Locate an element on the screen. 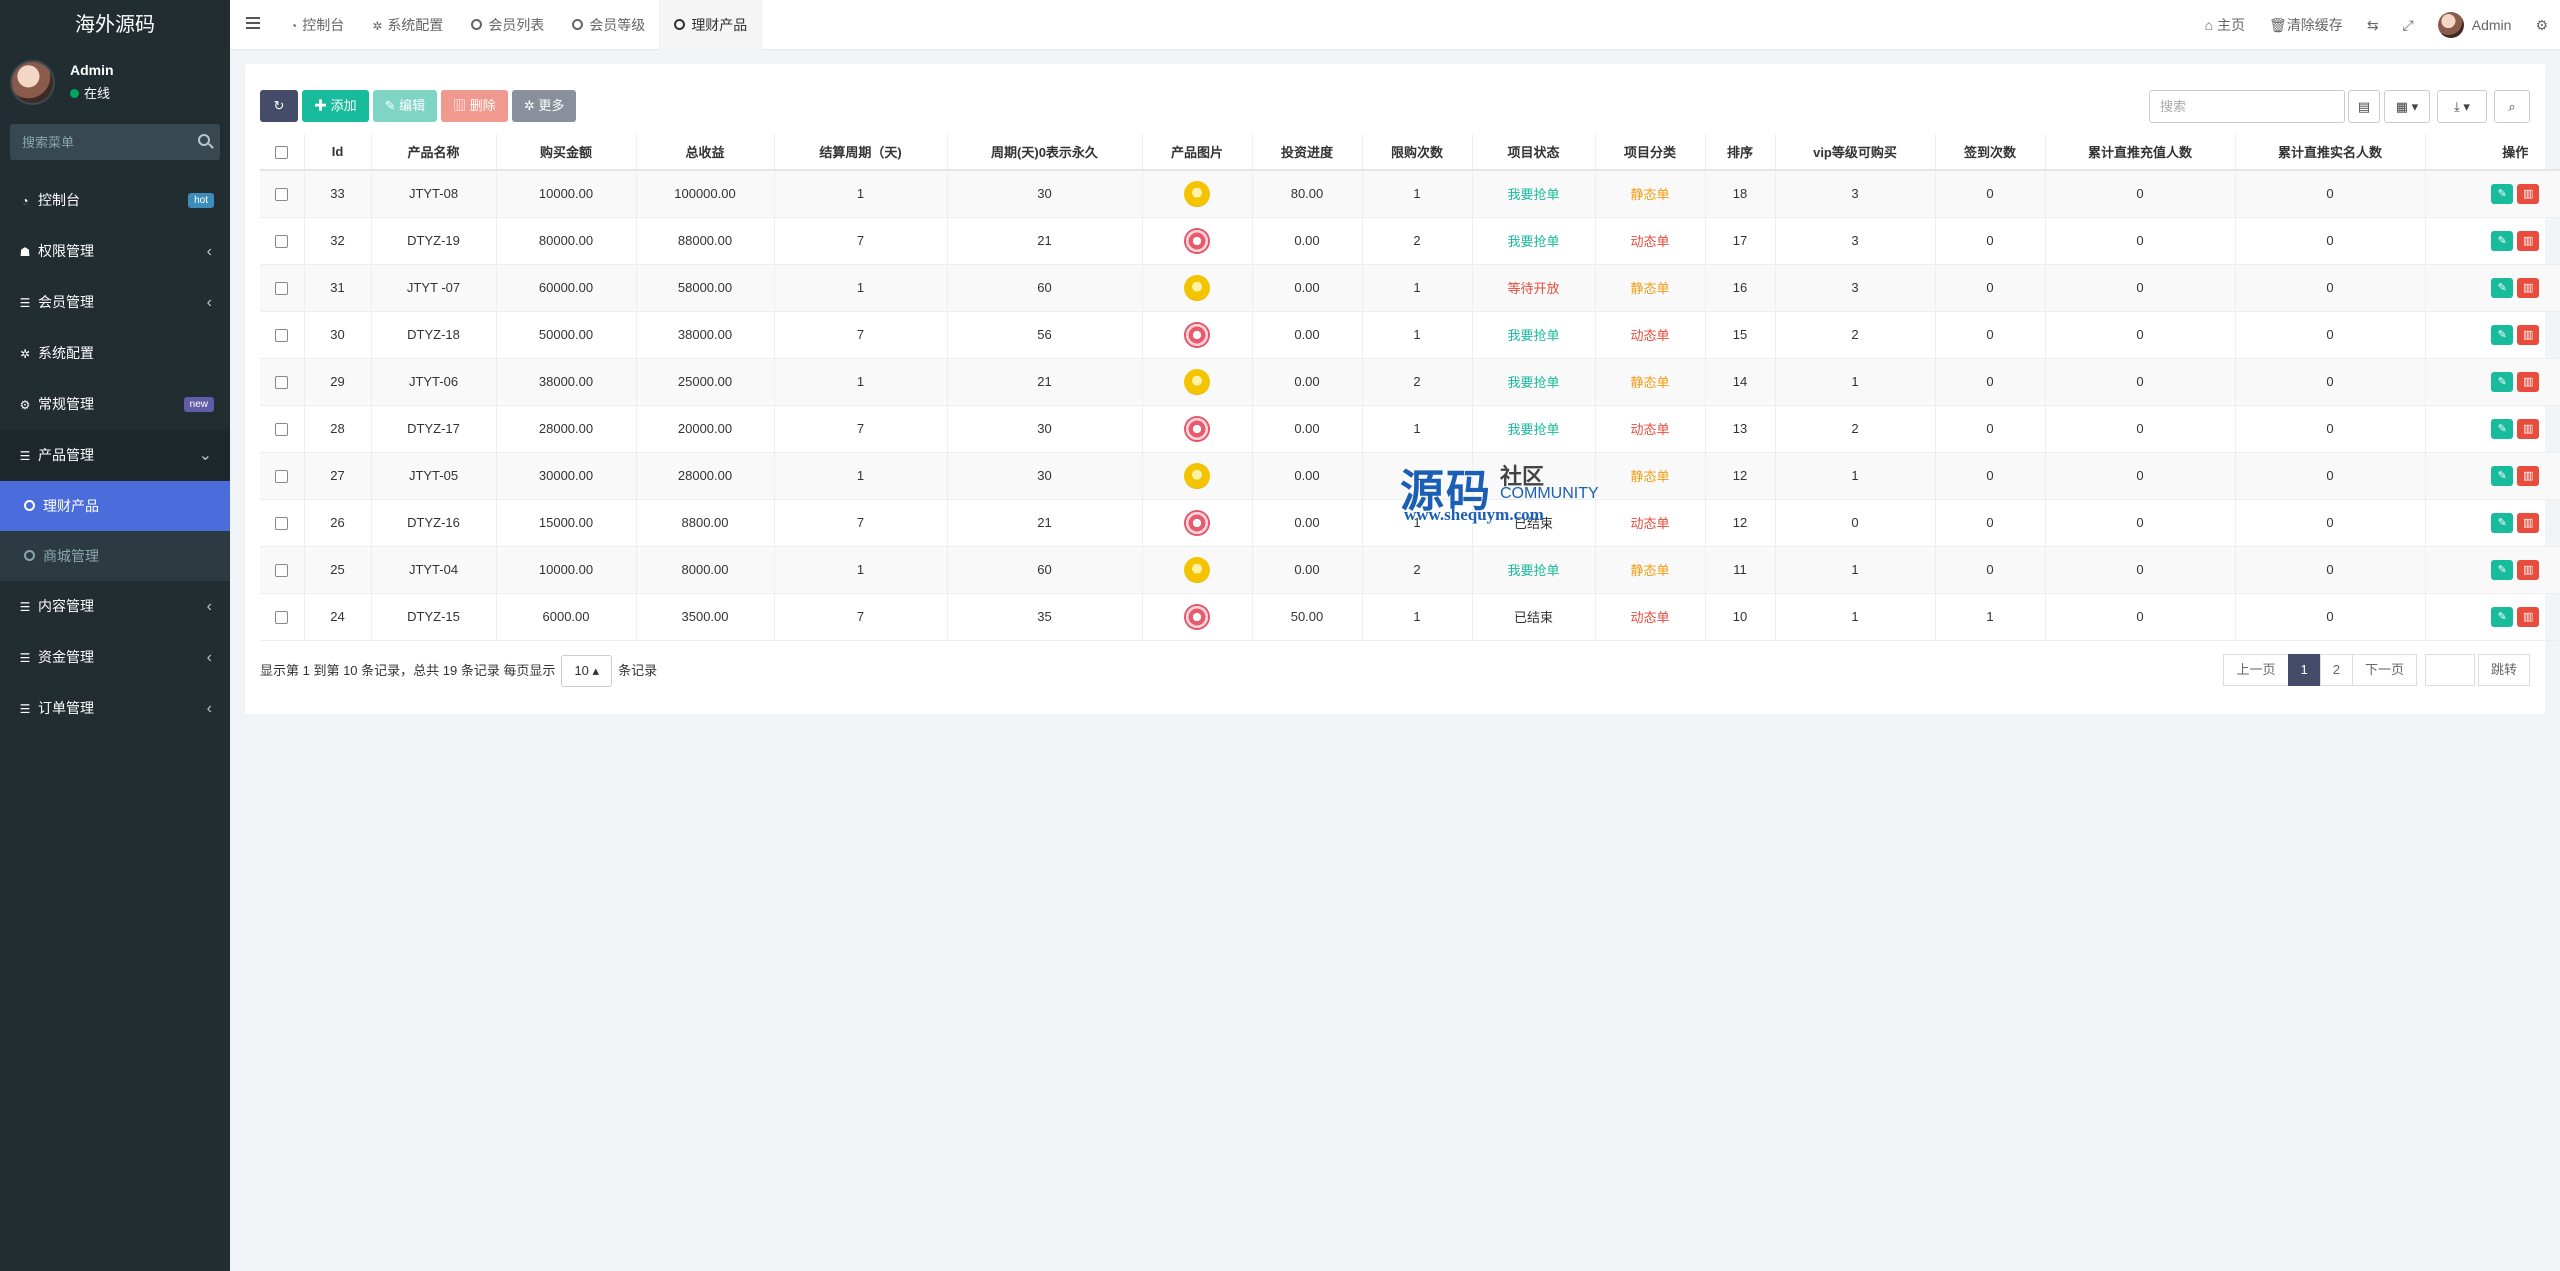  jump-button: 跳转 is located at coordinates (2503, 670).